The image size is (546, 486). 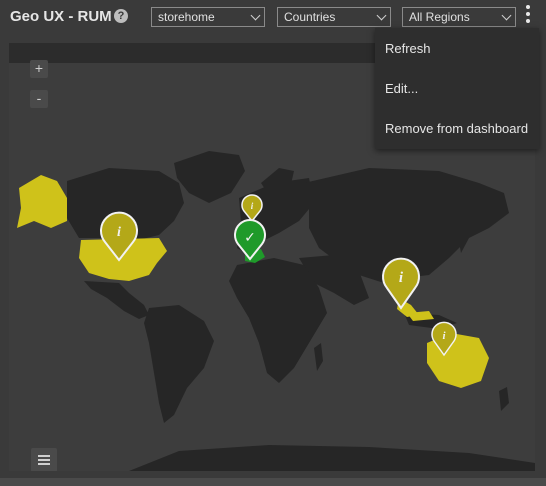 I want to click on marker-southeast-asia: i, so click(x=401, y=283).